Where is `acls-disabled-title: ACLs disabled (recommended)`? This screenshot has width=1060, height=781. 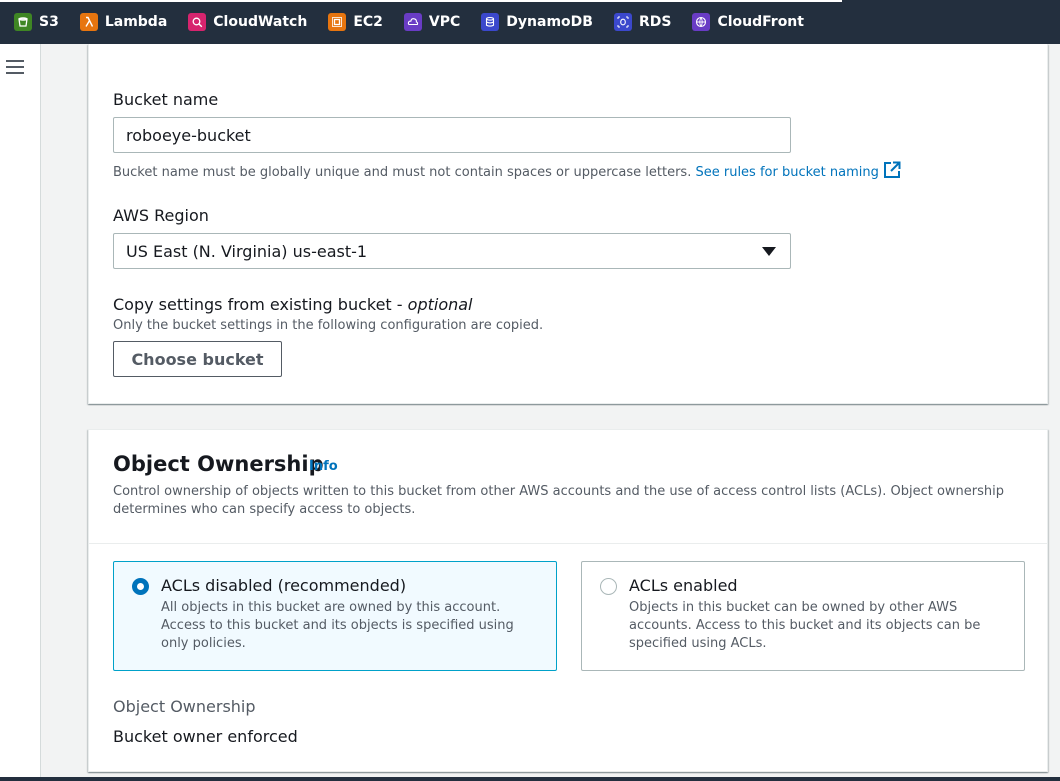
acls-disabled-title: ACLs disabled (recommended) is located at coordinates (284, 585).